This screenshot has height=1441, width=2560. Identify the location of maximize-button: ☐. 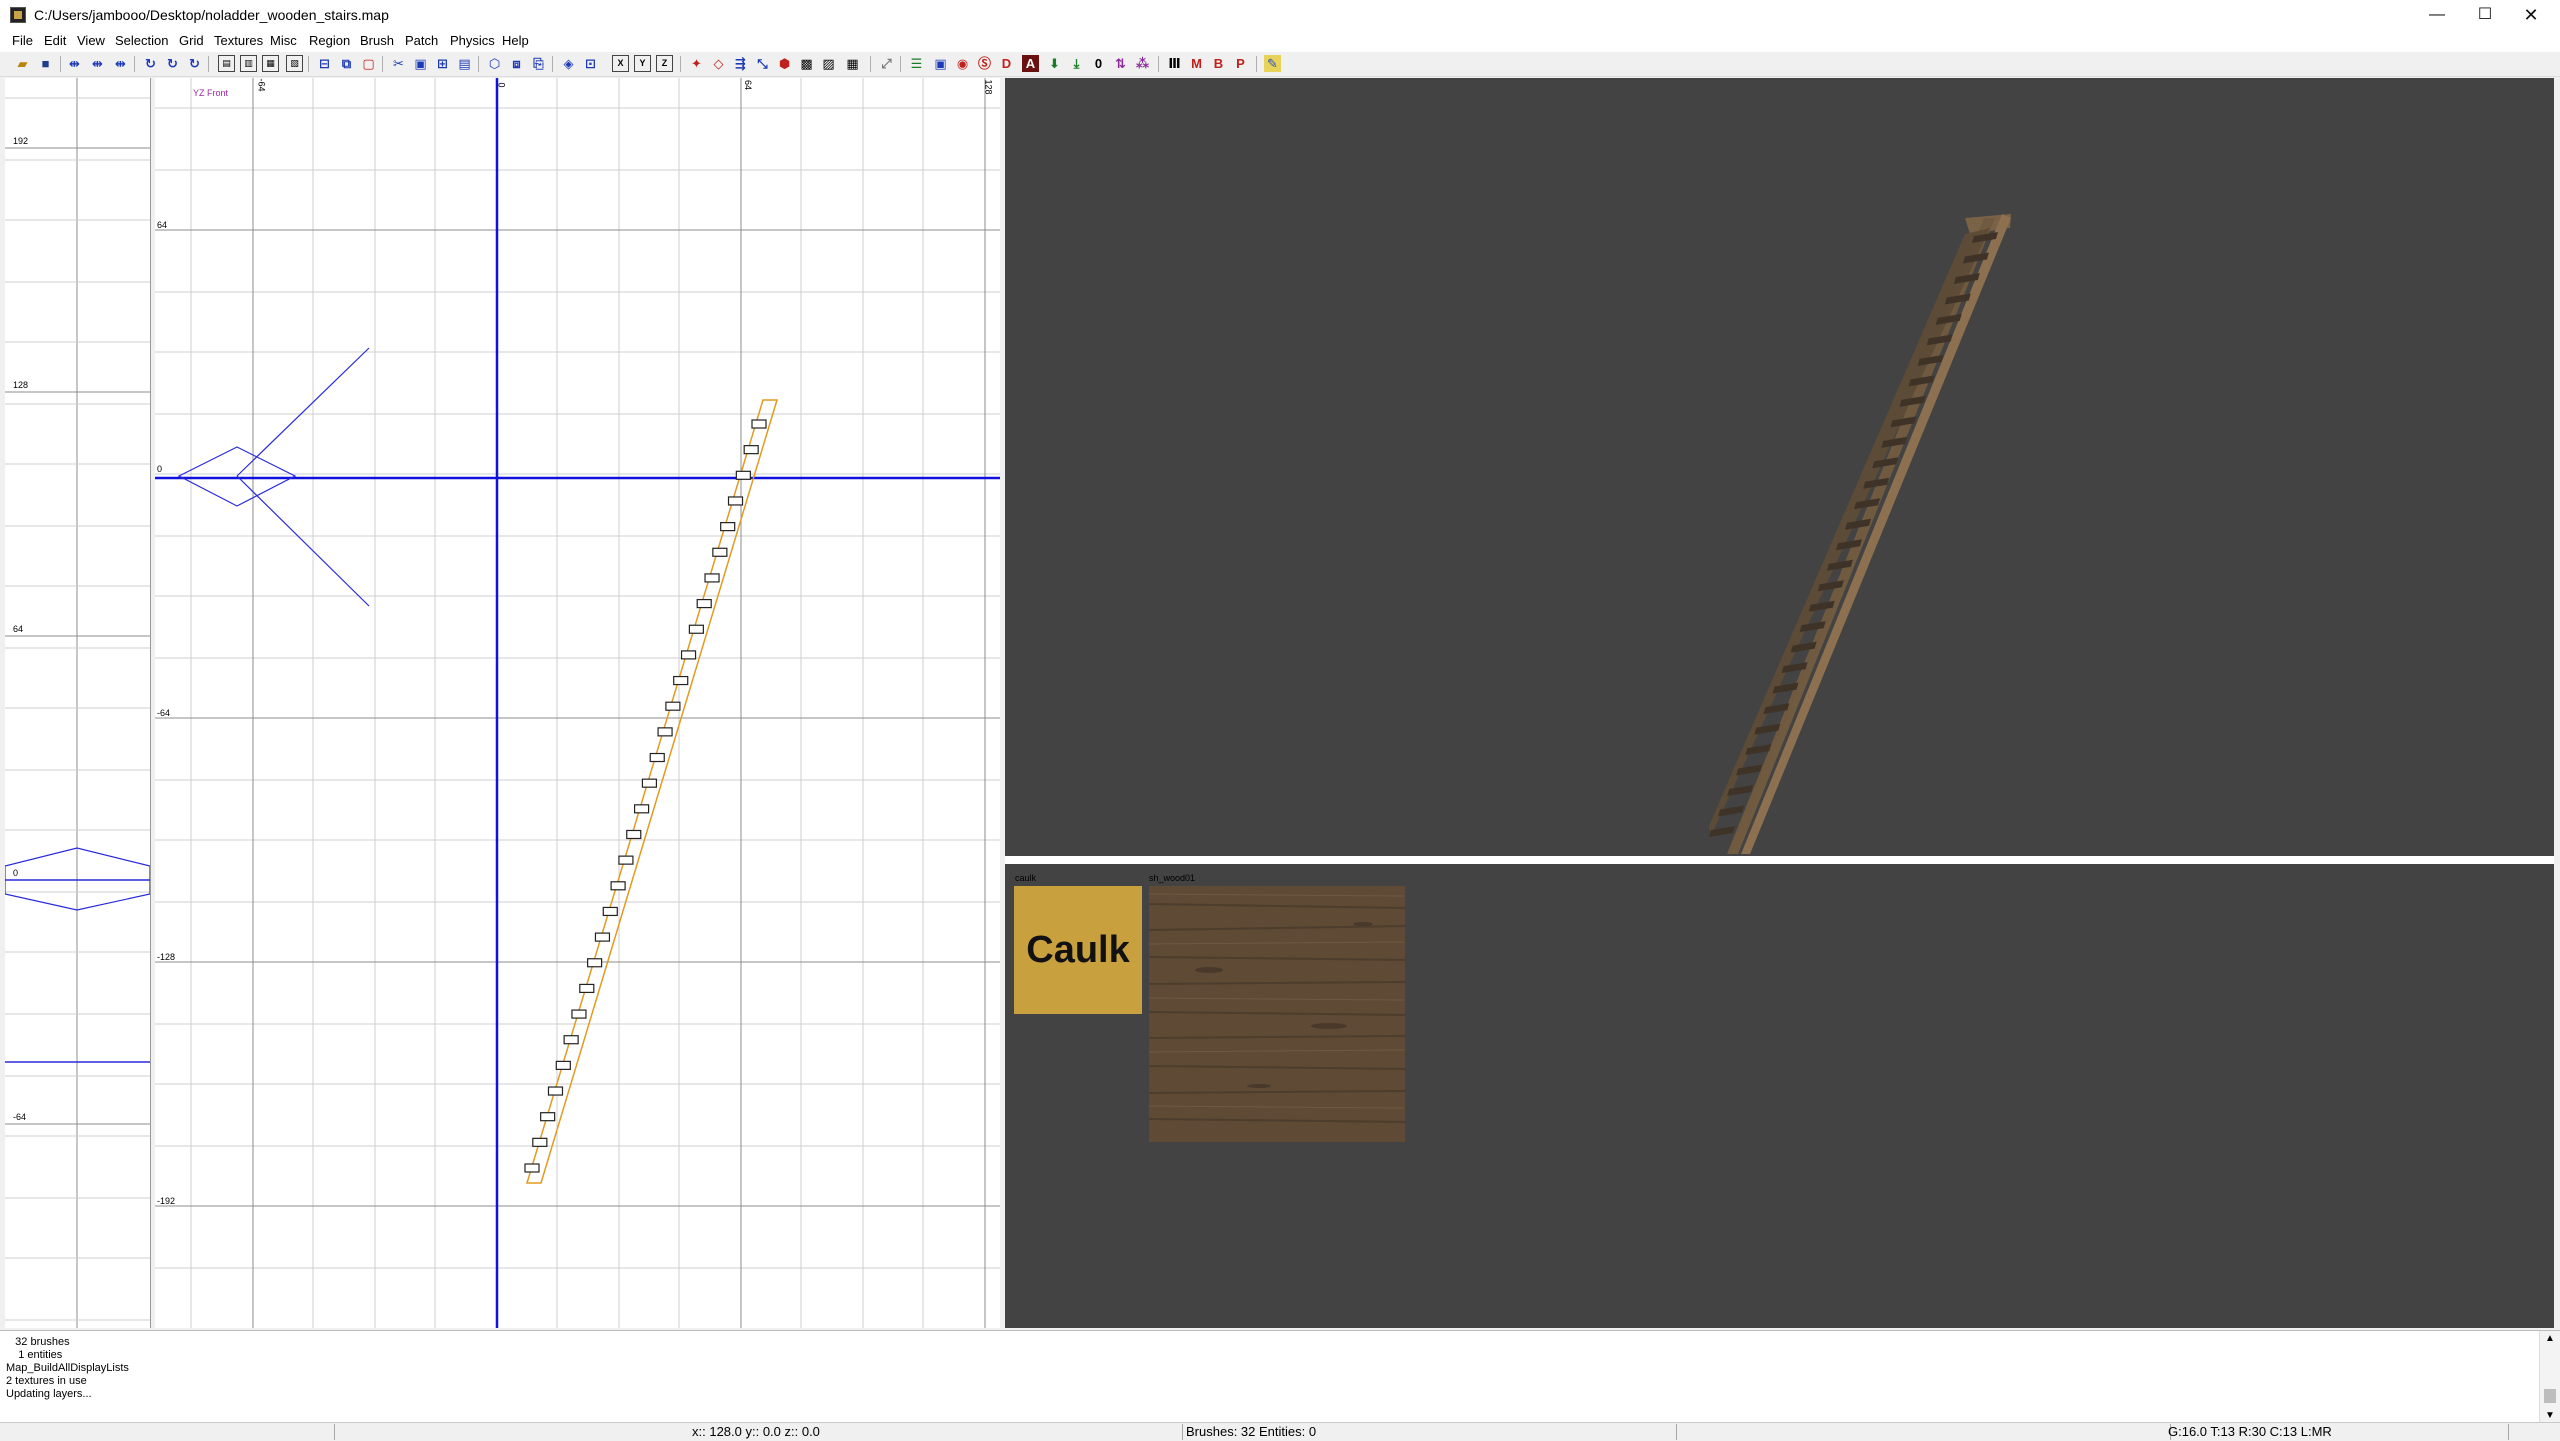
(2485, 15).